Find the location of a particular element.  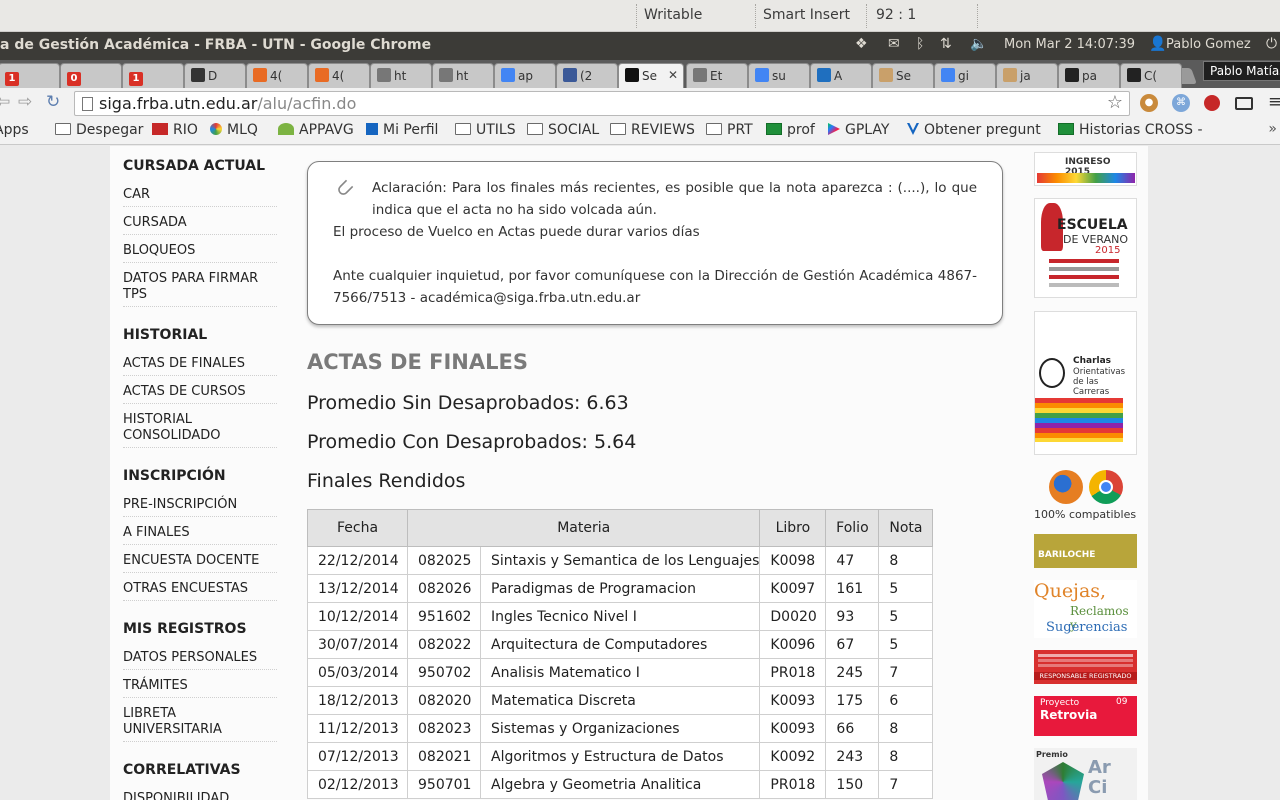

write-mode-label: Writable is located at coordinates (673, 15).